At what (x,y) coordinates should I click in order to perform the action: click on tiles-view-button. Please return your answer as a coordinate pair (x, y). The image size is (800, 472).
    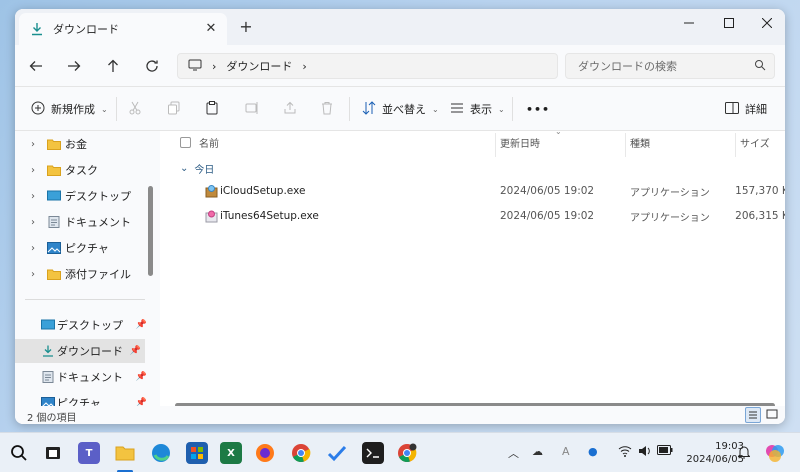
    Looking at the image, I should click on (773, 415).